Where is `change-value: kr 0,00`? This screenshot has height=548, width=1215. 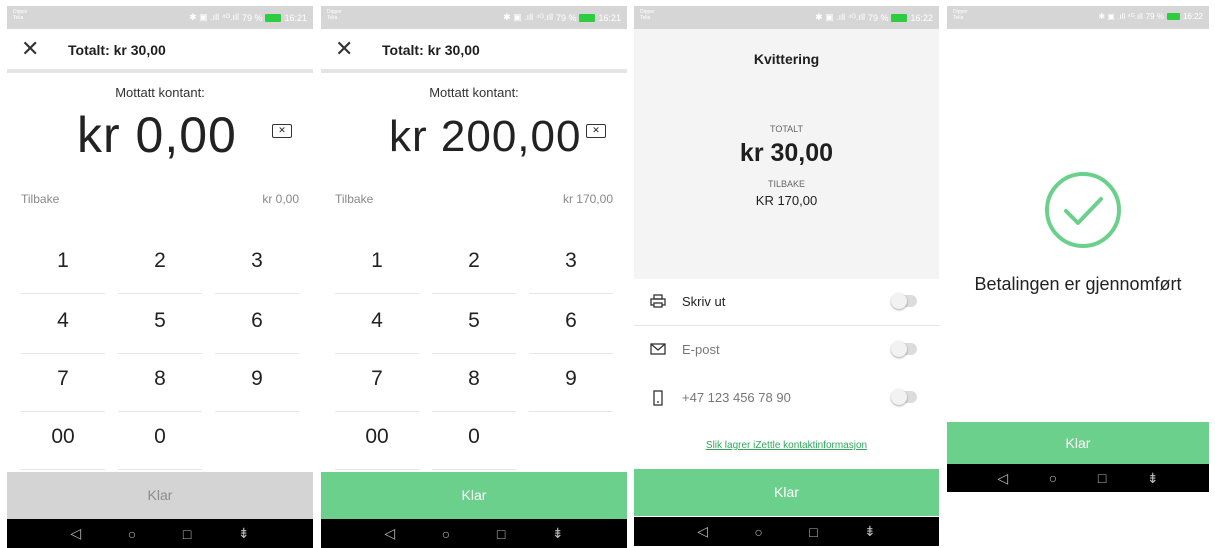 change-value: kr 0,00 is located at coordinates (280, 199).